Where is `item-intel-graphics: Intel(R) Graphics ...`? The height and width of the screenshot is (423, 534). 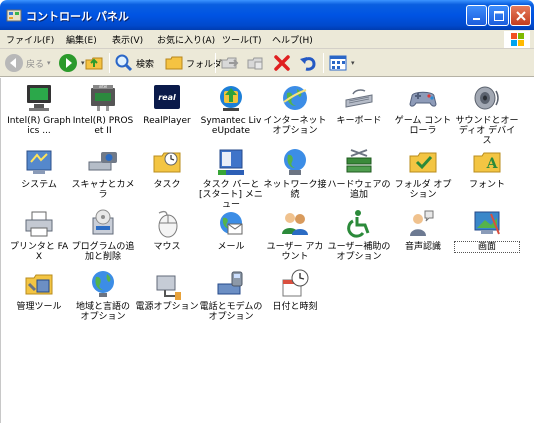 item-intel-graphics: Intel(R) Graphics ... is located at coordinates (39, 109).